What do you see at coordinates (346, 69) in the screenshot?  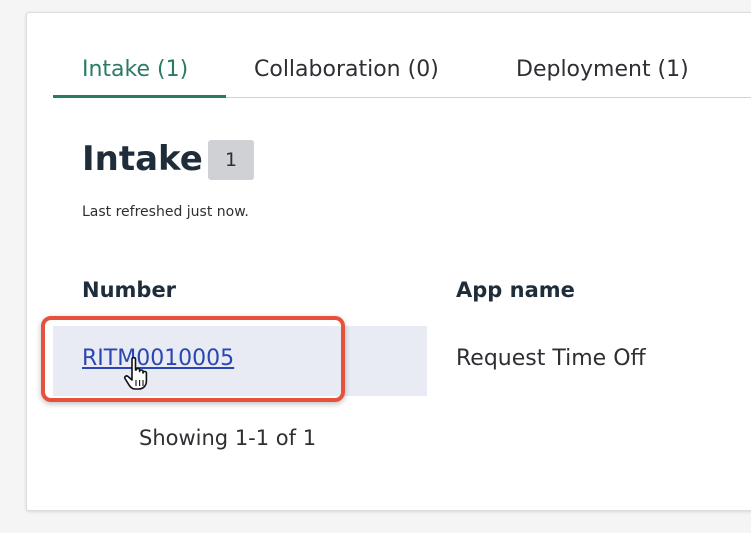 I see `tab-collaboration-label: Collaboration (0)` at bounding box center [346, 69].